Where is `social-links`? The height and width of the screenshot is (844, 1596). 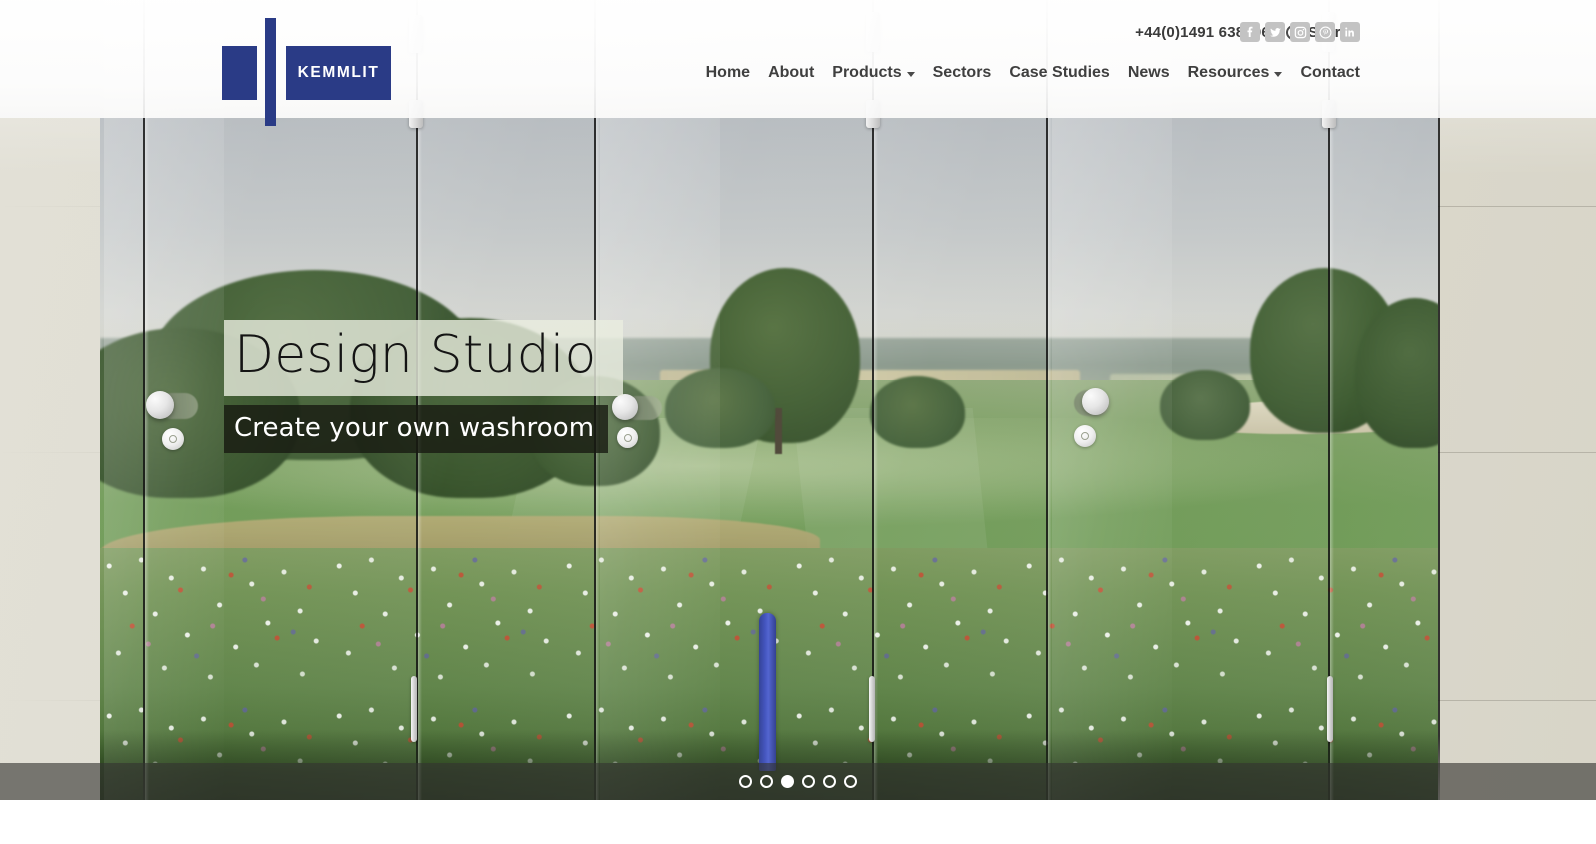
social-links is located at coordinates (1300, 32).